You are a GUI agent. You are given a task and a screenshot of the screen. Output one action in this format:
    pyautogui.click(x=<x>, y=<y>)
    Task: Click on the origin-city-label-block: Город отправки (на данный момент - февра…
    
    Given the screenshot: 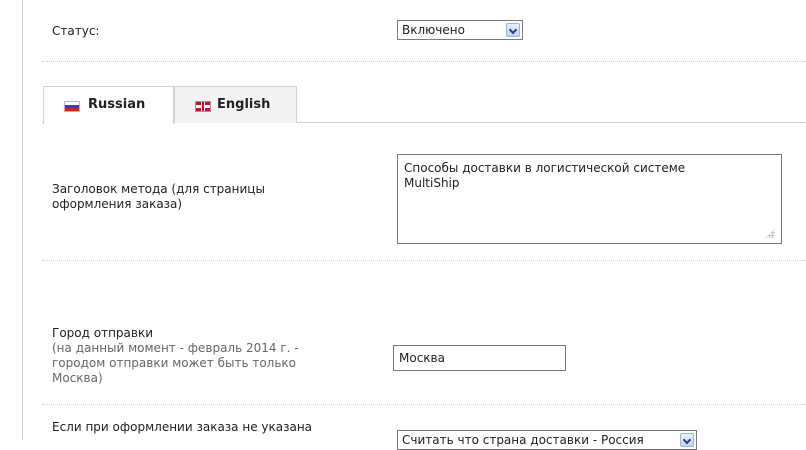 What is the action you would take?
    pyautogui.click(x=175, y=356)
    